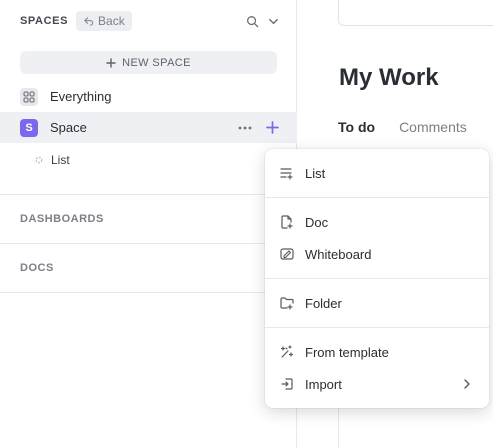 The width and height of the screenshot is (493, 448). I want to click on sidebar-header: SPACES Back, so click(150, 21).